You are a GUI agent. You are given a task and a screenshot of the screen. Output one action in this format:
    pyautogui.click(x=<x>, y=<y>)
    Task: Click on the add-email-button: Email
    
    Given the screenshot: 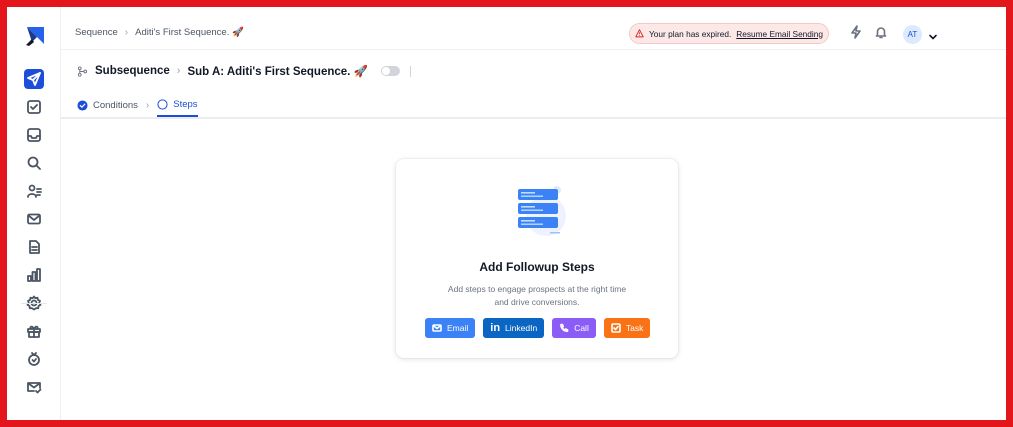 What is the action you would take?
    pyautogui.click(x=450, y=328)
    